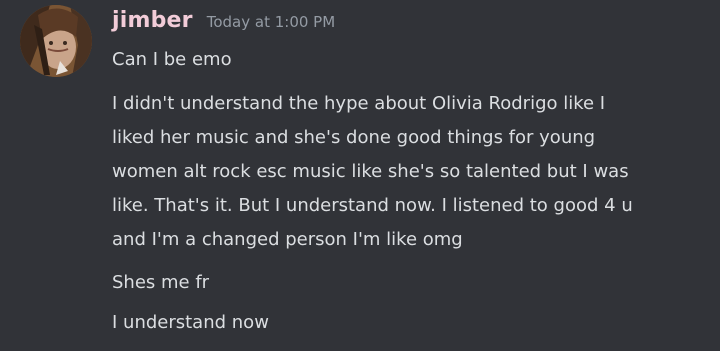 The height and width of the screenshot is (351, 720). I want to click on username: jimber, so click(152, 20).